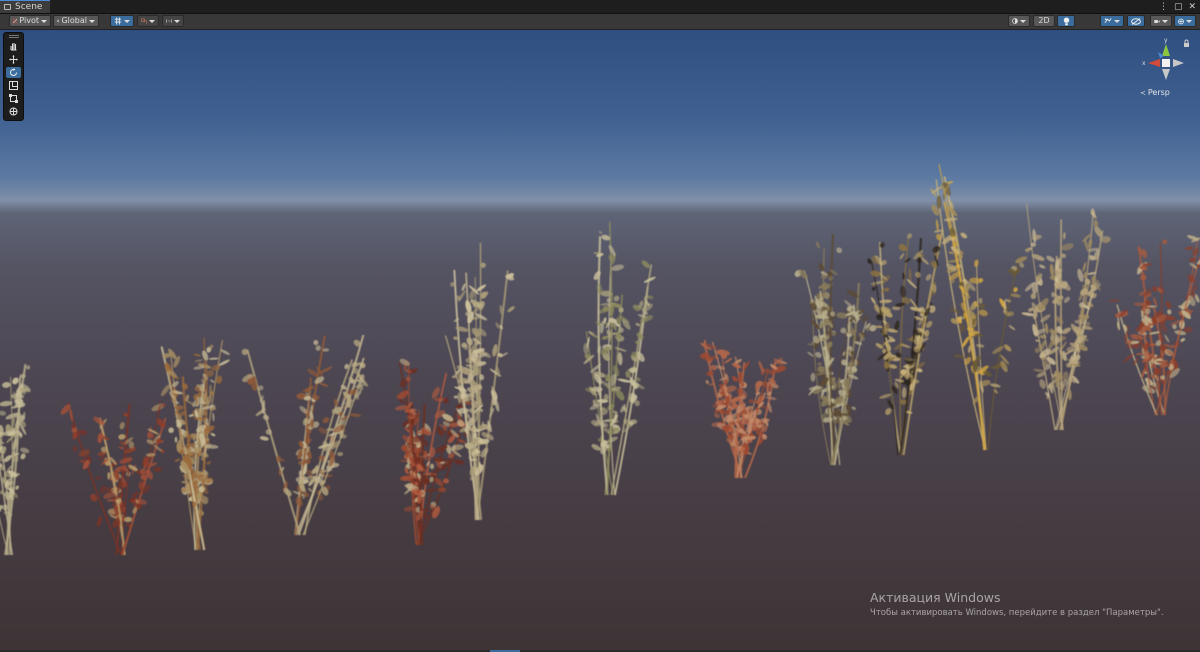 This screenshot has height=652, width=1200. Describe the element at coordinates (122, 21) in the screenshot. I see `grid-snapping-dropdown` at that location.